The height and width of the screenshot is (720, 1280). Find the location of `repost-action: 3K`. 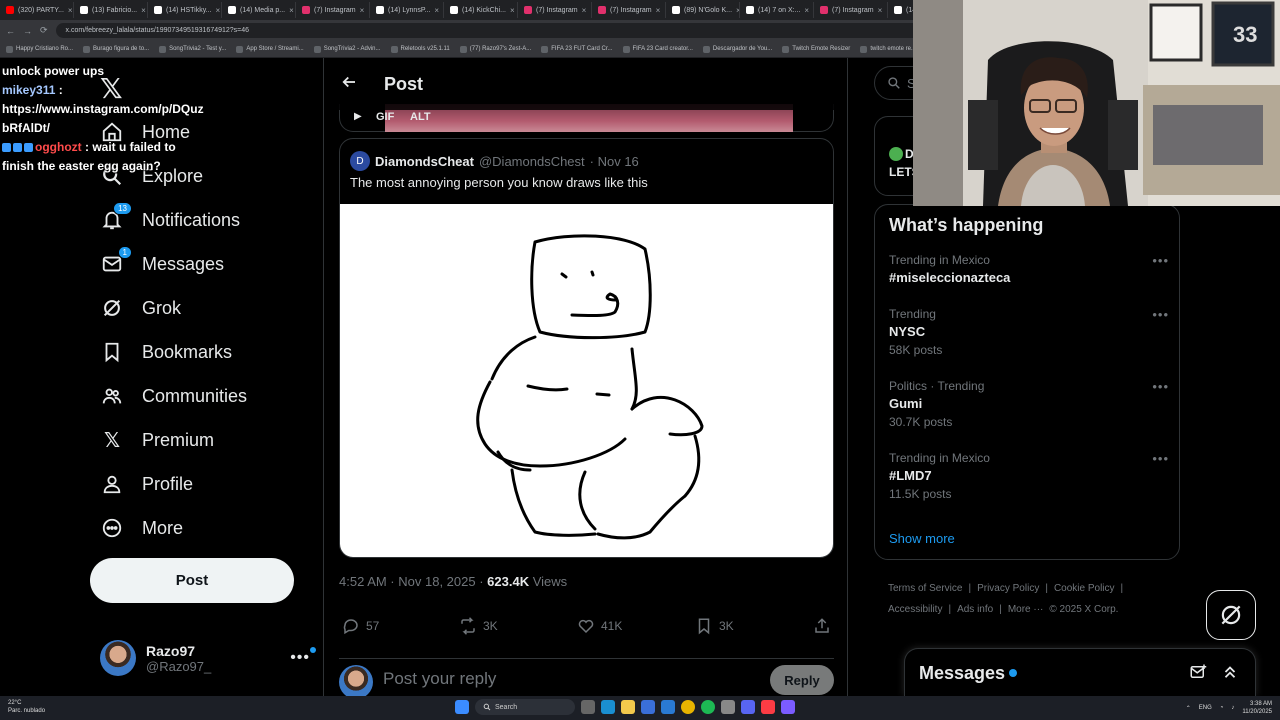

repost-action: 3K is located at coordinates (478, 626).